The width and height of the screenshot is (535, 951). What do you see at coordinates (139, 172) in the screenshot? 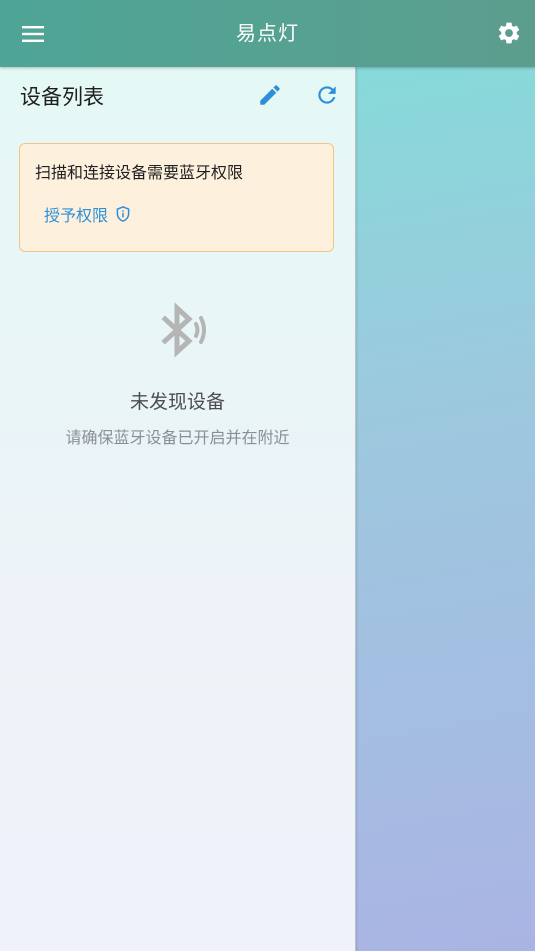
I see `permission-message: 扫描和连接设备需要蓝牙权限` at bounding box center [139, 172].